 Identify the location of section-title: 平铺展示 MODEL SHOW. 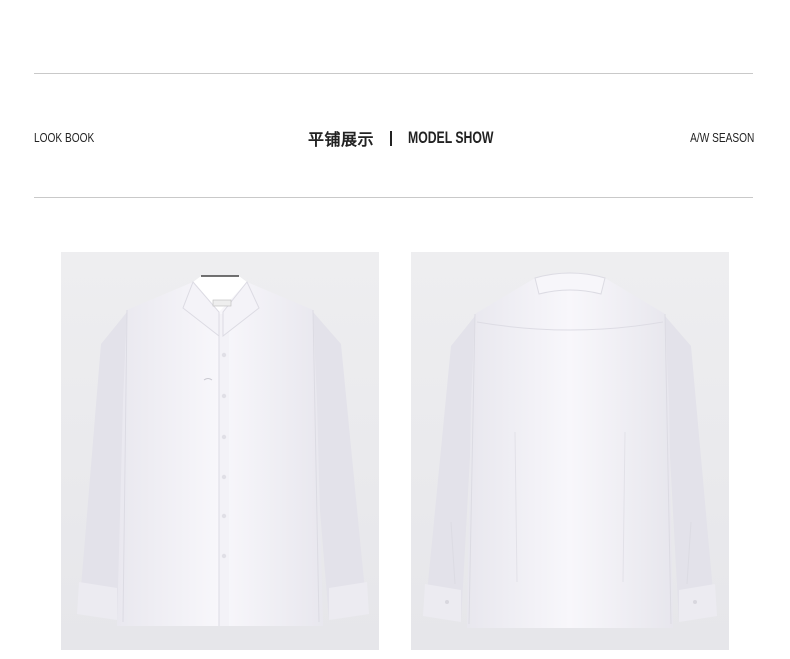
(417, 138).